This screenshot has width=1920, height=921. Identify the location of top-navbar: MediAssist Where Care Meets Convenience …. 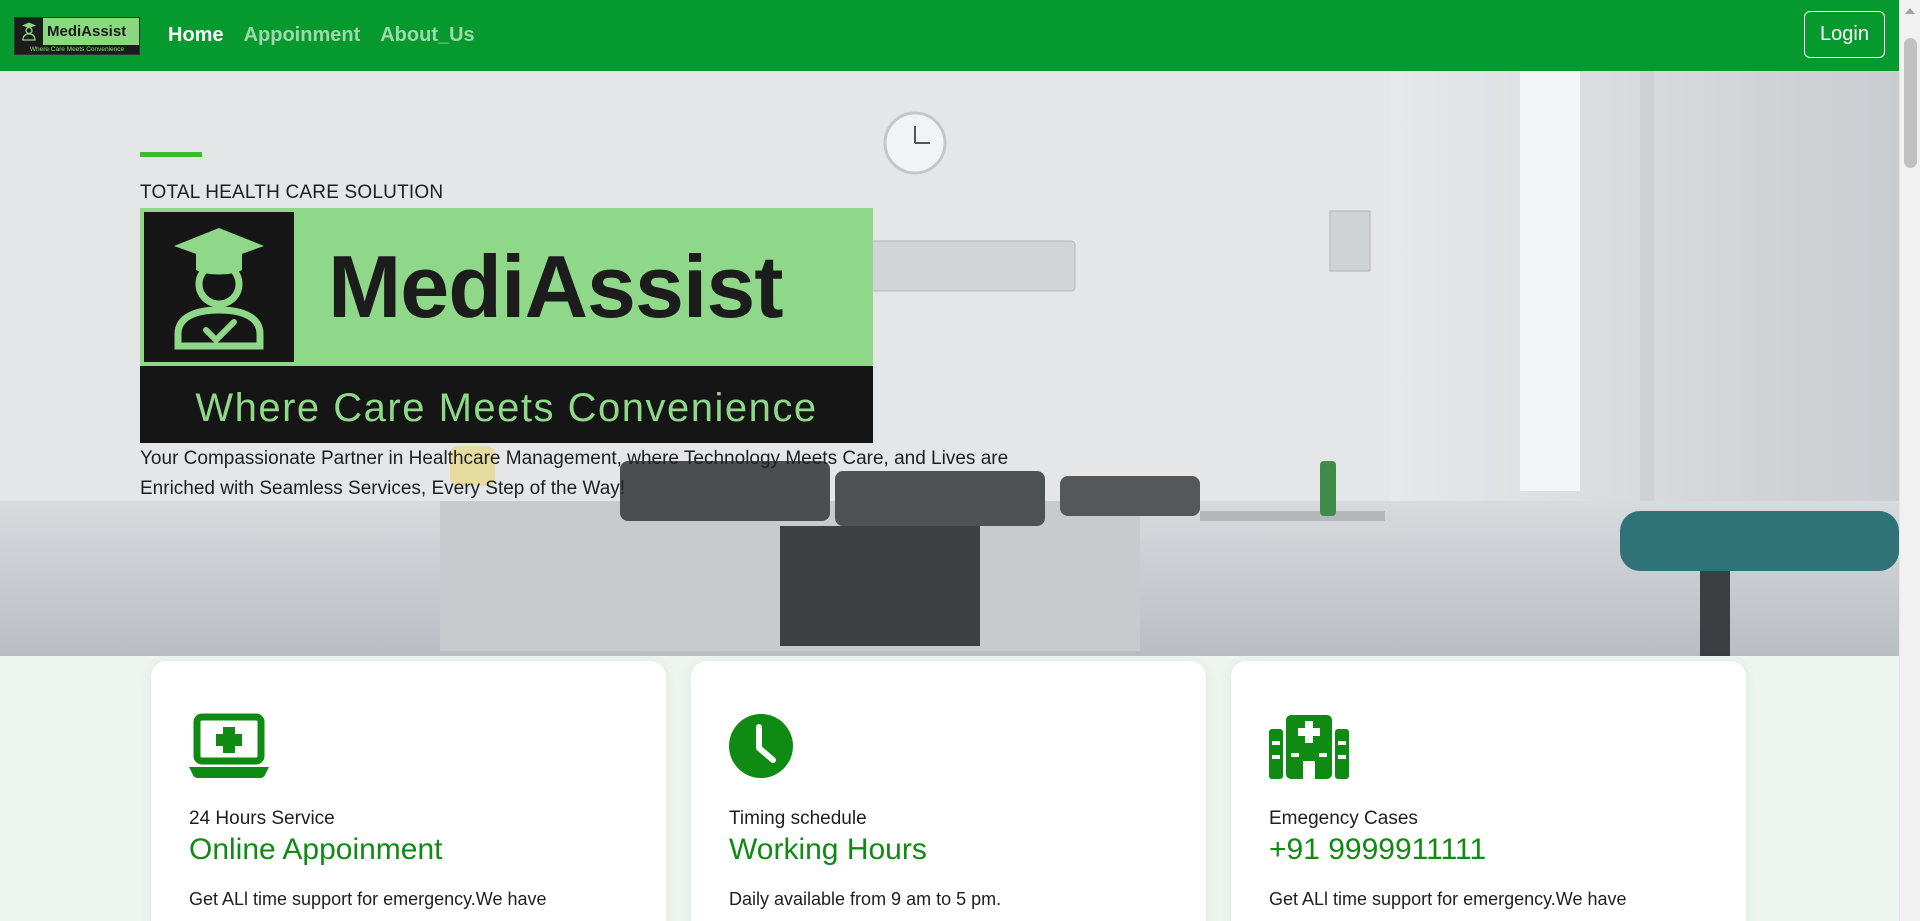
(949, 35).